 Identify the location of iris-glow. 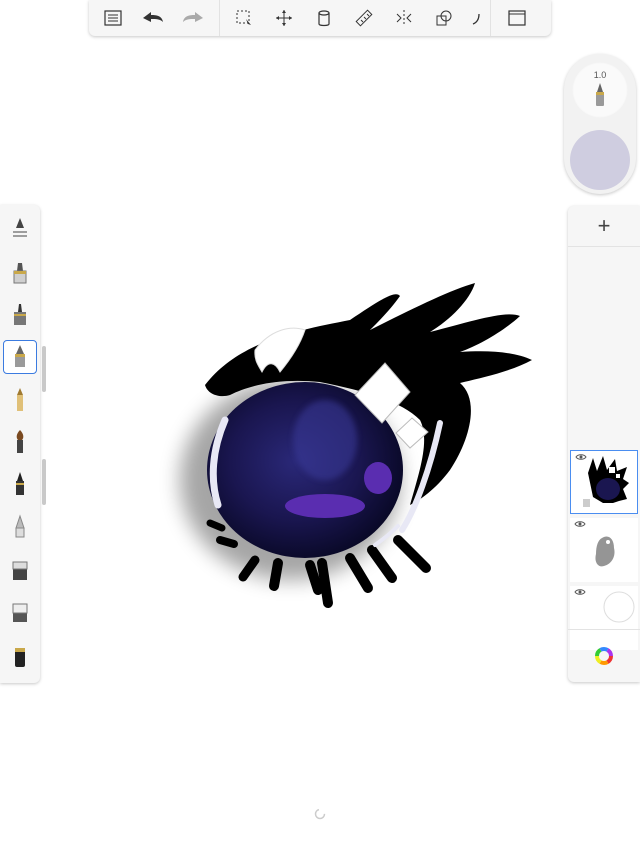
(325, 440).